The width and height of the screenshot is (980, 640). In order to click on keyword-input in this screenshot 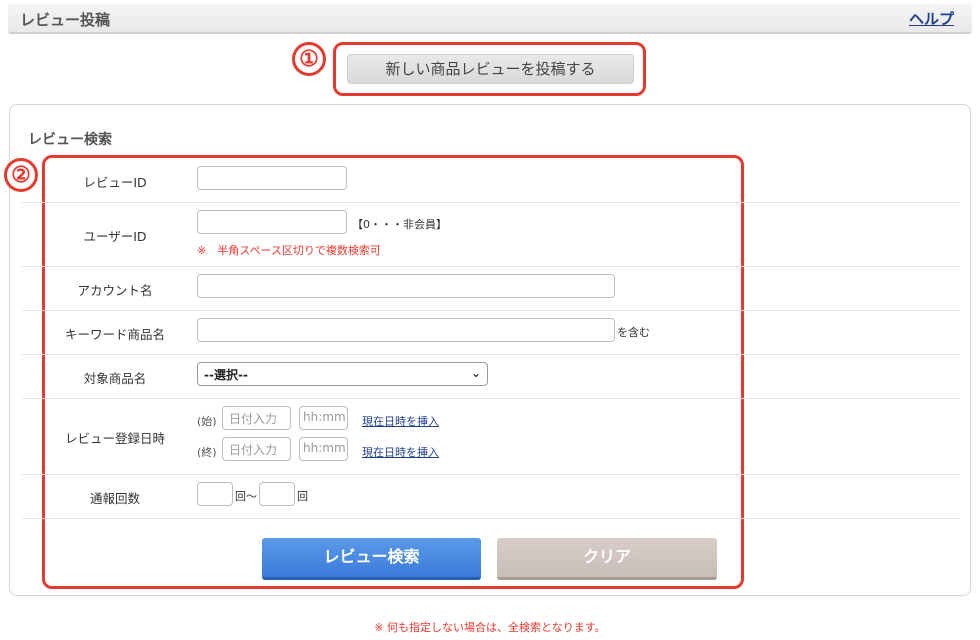, I will do `click(406, 330)`.